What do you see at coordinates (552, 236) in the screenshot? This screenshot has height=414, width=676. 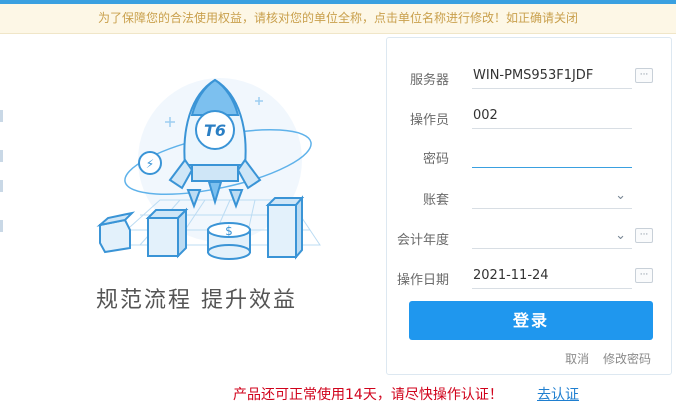 I see `fiscal-year-select: ⌄` at bounding box center [552, 236].